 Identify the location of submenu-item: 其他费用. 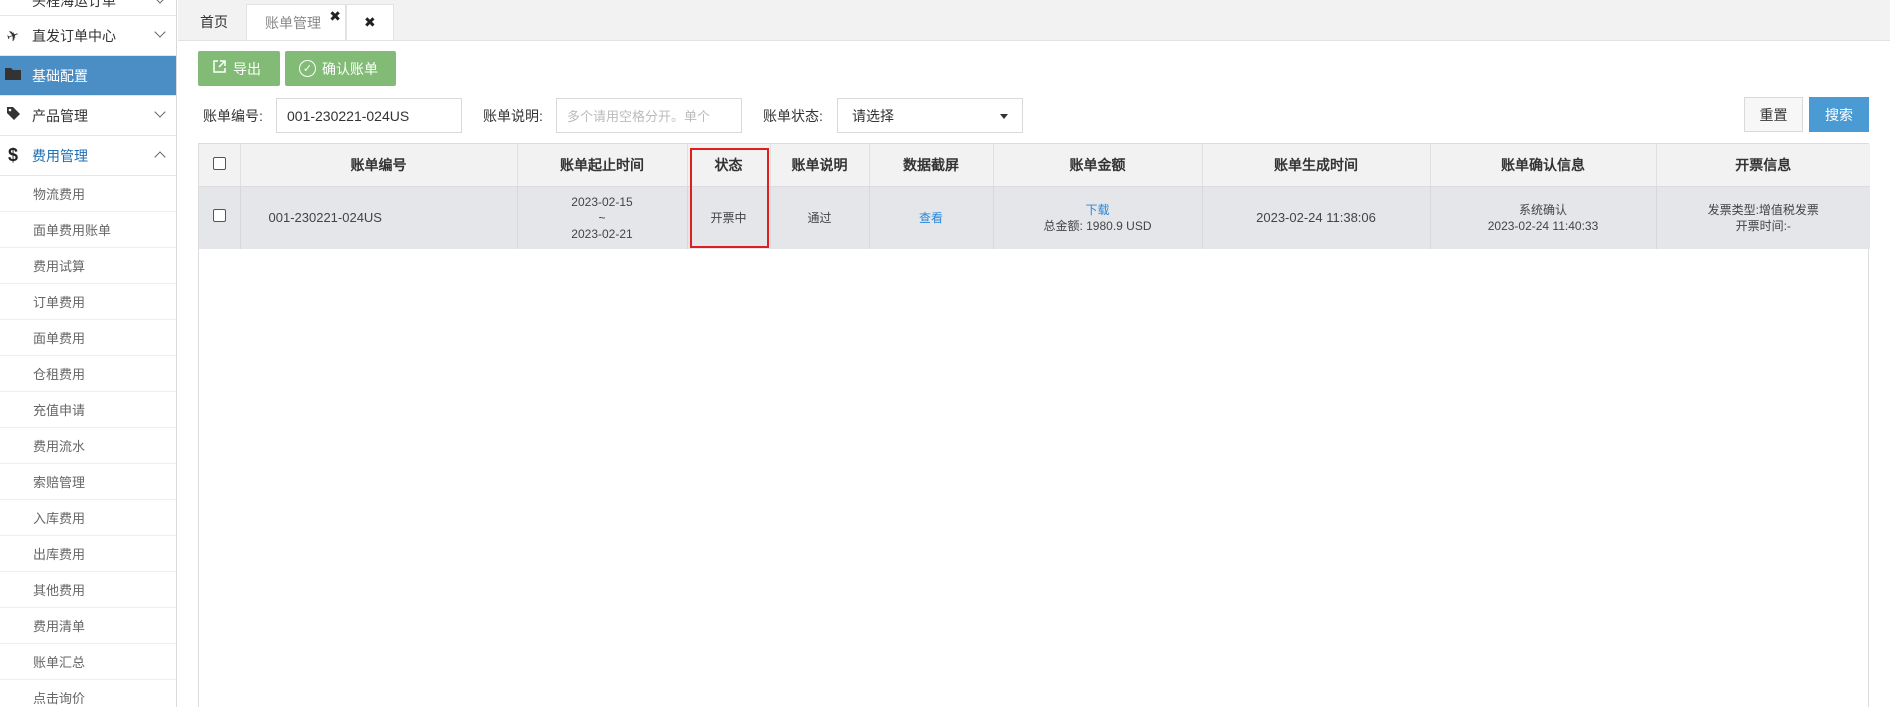
(88, 590).